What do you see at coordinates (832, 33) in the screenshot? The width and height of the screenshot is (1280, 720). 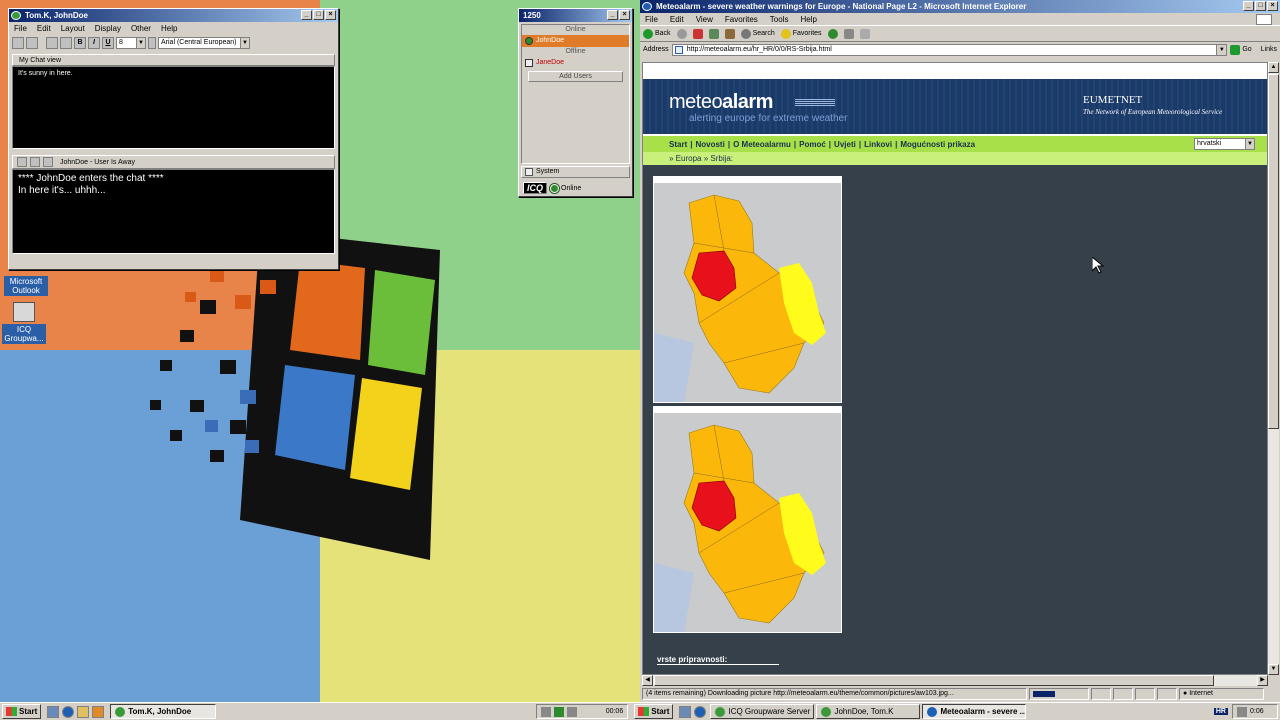 I see `history-button` at bounding box center [832, 33].